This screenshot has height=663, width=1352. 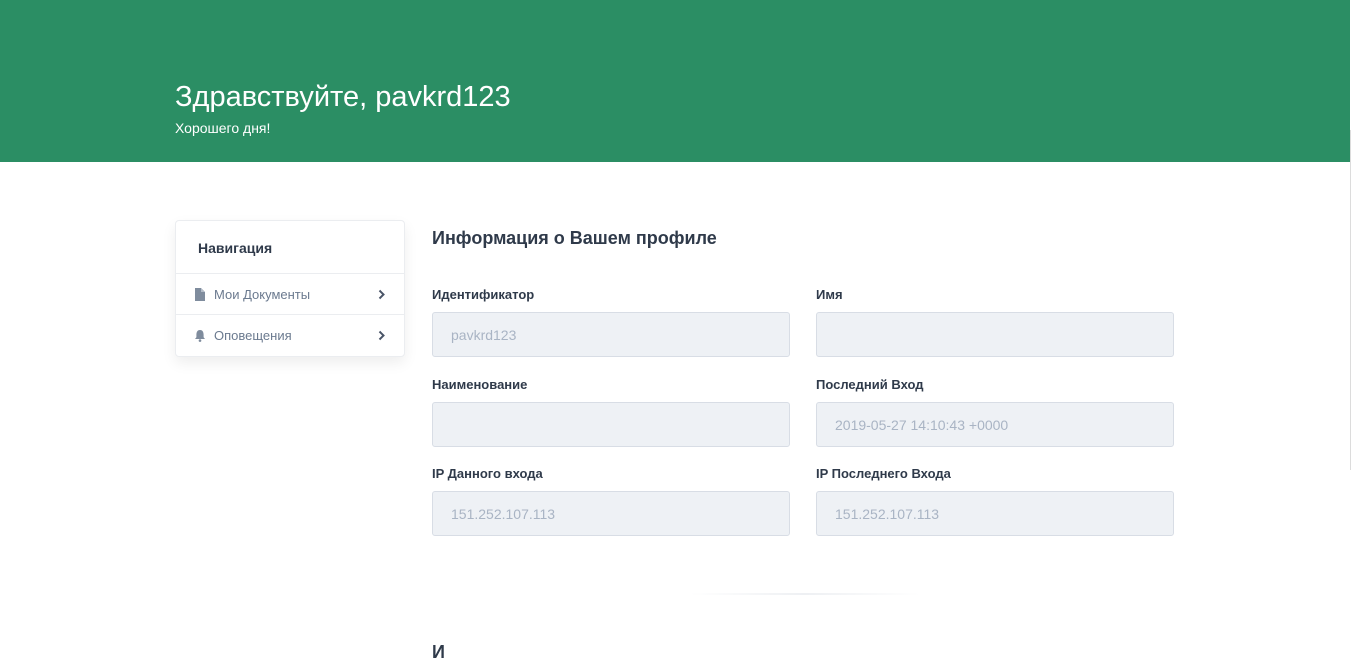 What do you see at coordinates (343, 97) in the screenshot?
I see `page-greeting: Здравствуйте, pavkrd123` at bounding box center [343, 97].